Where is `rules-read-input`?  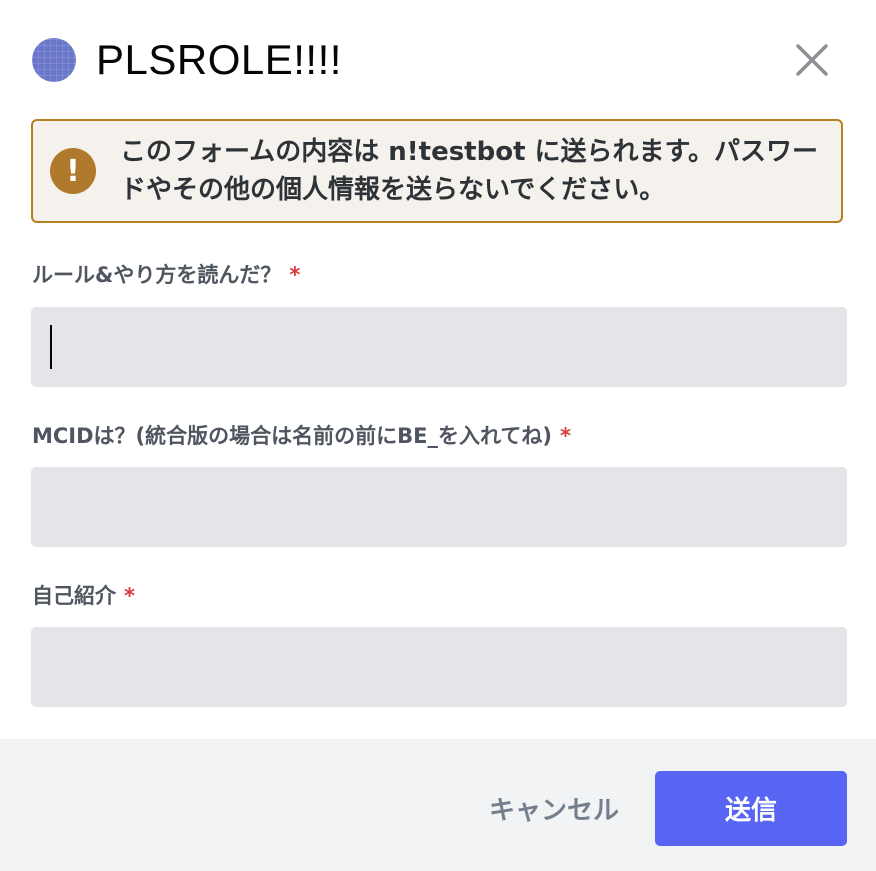 rules-read-input is located at coordinates (439, 347).